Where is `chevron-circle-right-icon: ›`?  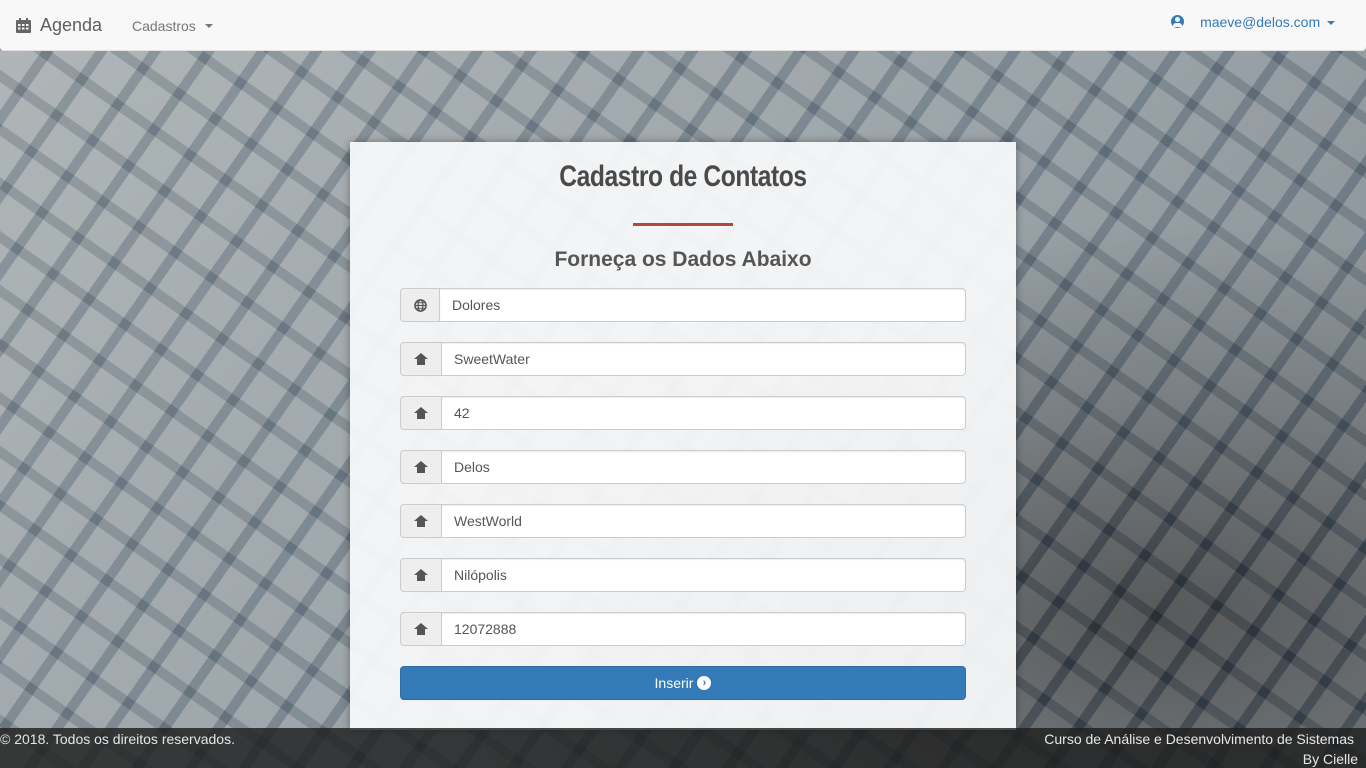
chevron-circle-right-icon: › is located at coordinates (704, 683).